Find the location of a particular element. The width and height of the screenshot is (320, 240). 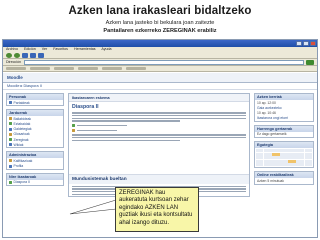

stop-icon is located at coordinates (25, 55).